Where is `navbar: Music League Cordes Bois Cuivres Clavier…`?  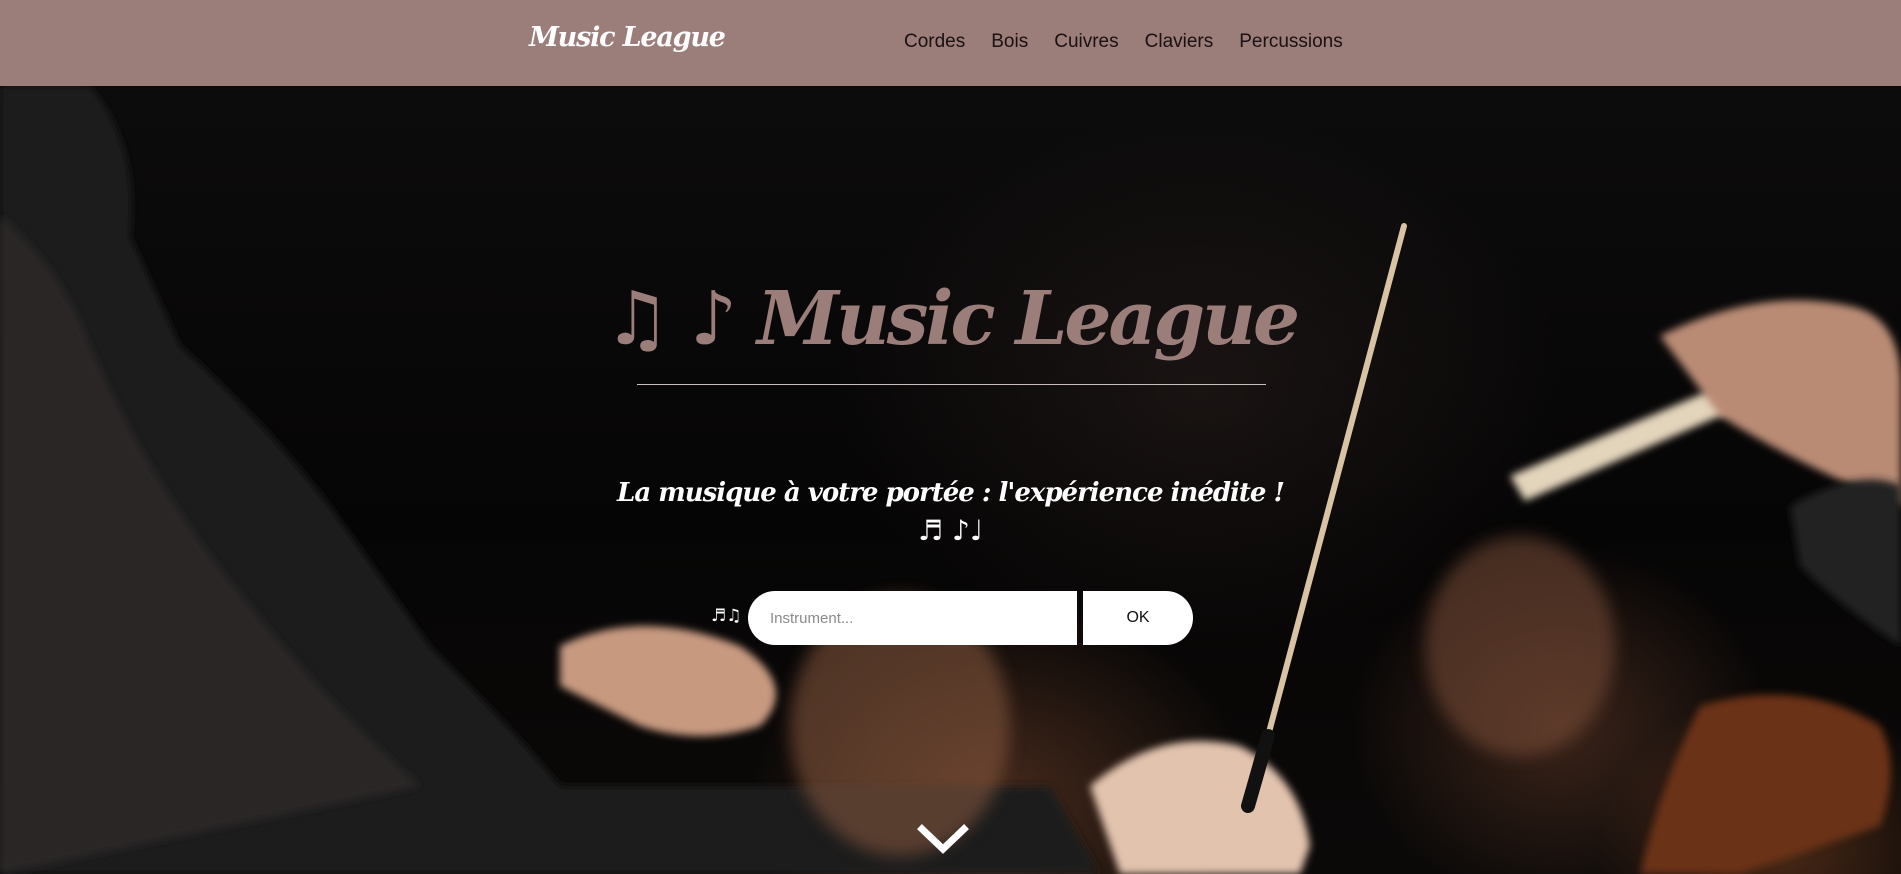
navbar: Music League Cordes Bois Cuivres Clavier… is located at coordinates (950, 43).